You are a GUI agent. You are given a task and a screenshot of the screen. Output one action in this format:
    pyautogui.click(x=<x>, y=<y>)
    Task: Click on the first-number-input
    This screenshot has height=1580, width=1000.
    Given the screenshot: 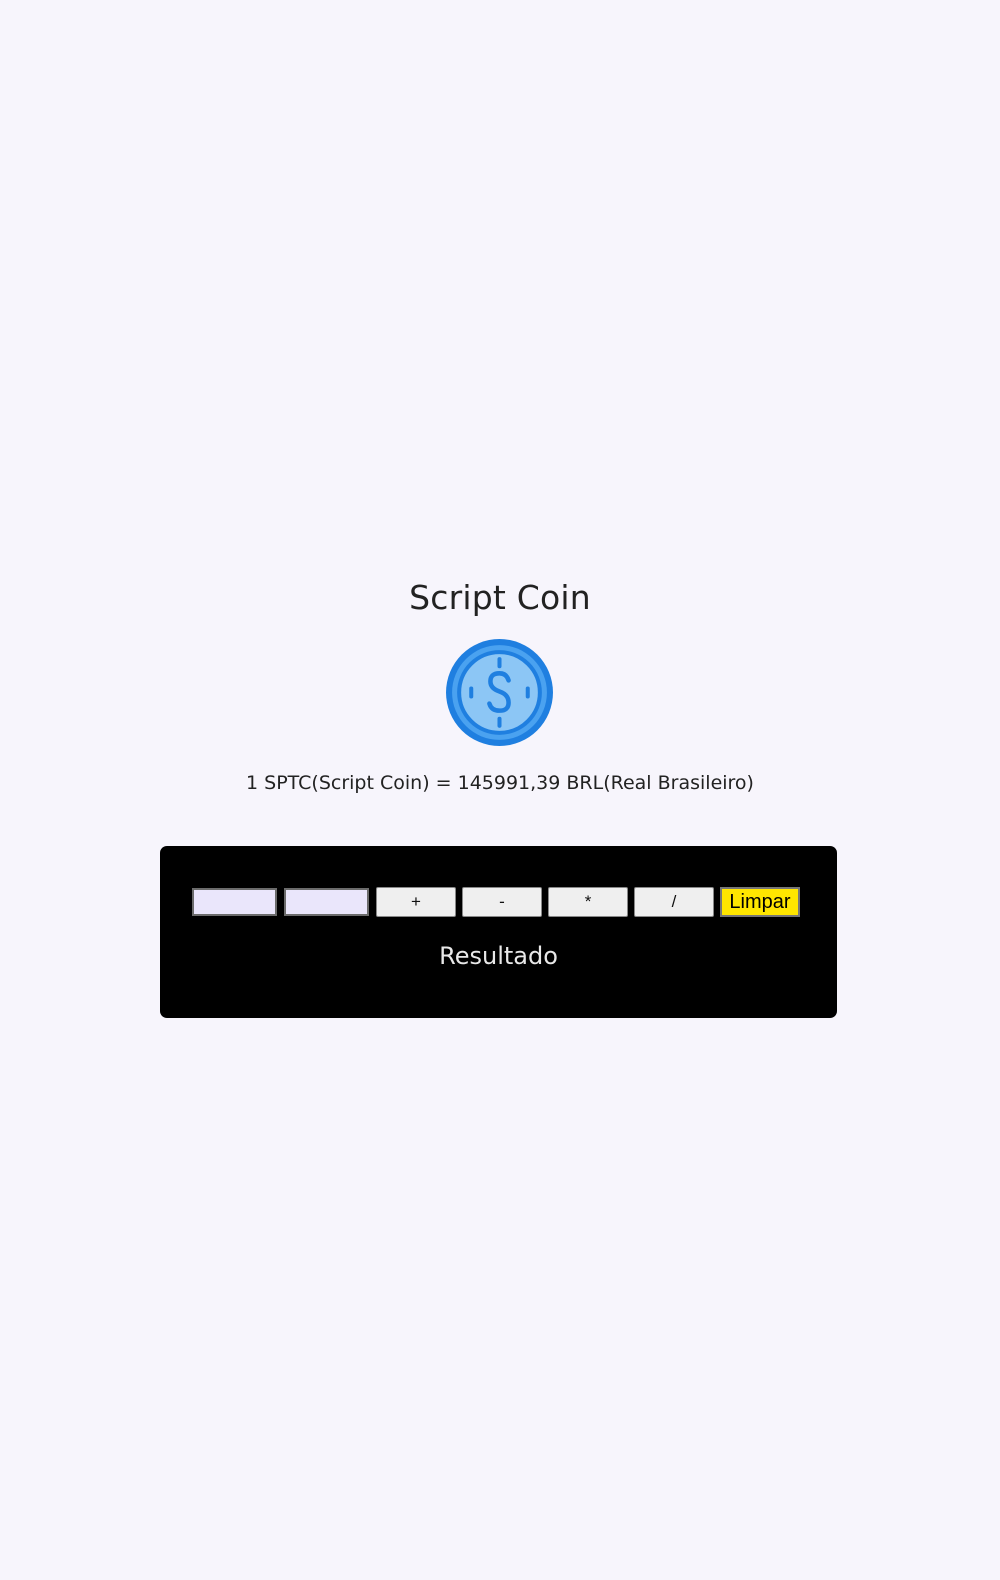 What is the action you would take?
    pyautogui.click(x=234, y=902)
    